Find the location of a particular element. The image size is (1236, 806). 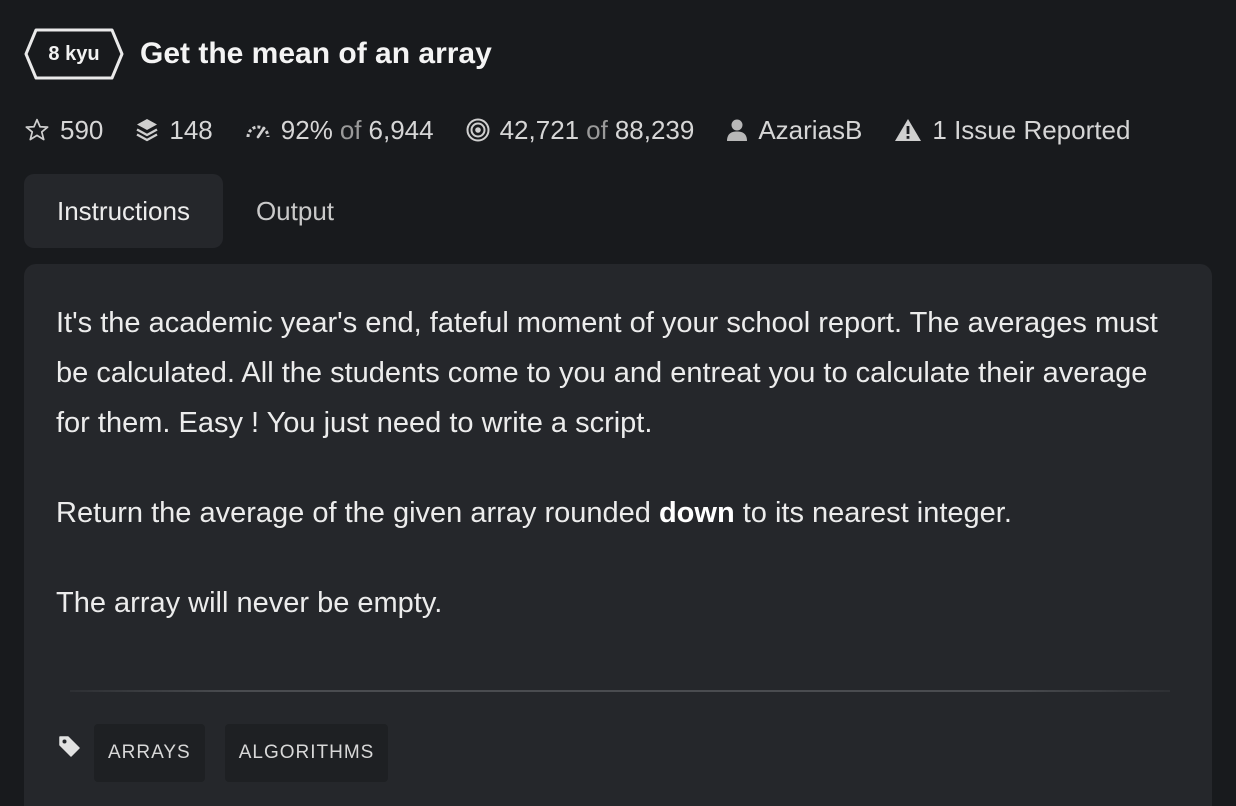

rank-label: 8 kyu is located at coordinates (74, 53).